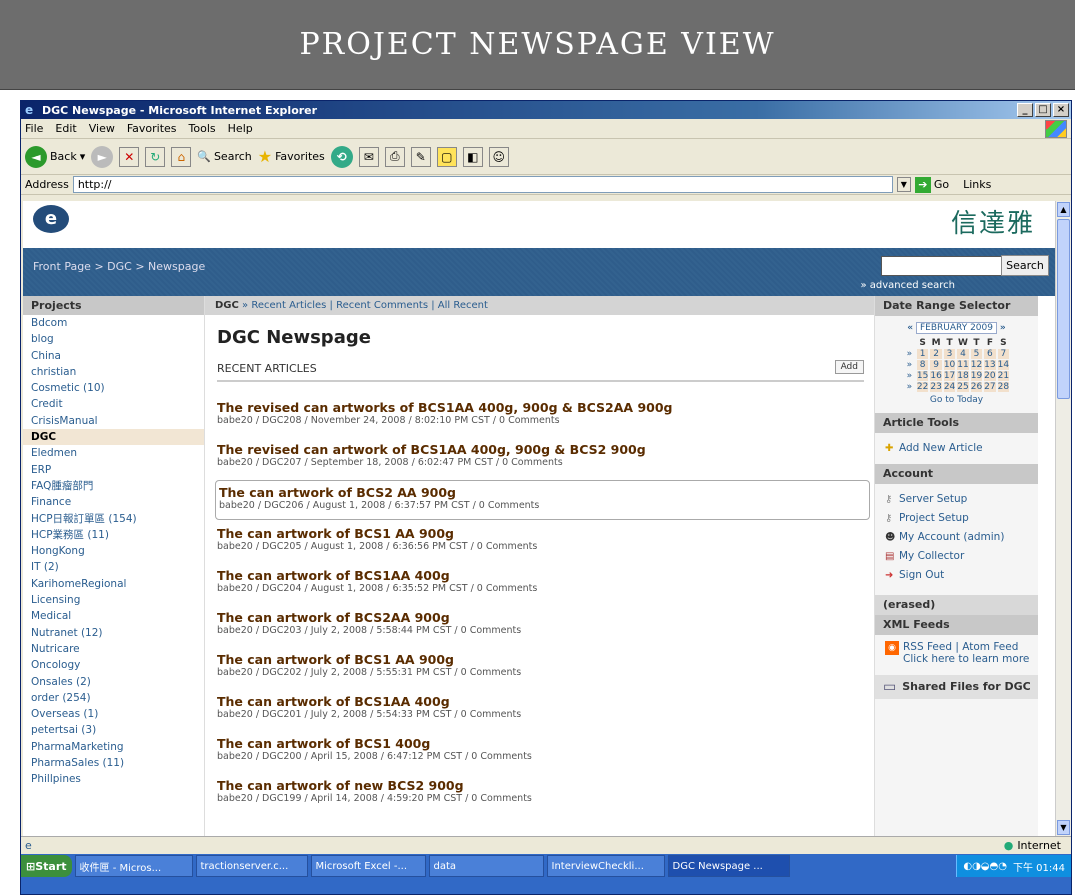 Image resolution: width=1075 pixels, height=895 pixels. Describe the element at coordinates (65, 128) in the screenshot. I see `menu-edit: Edit` at that location.